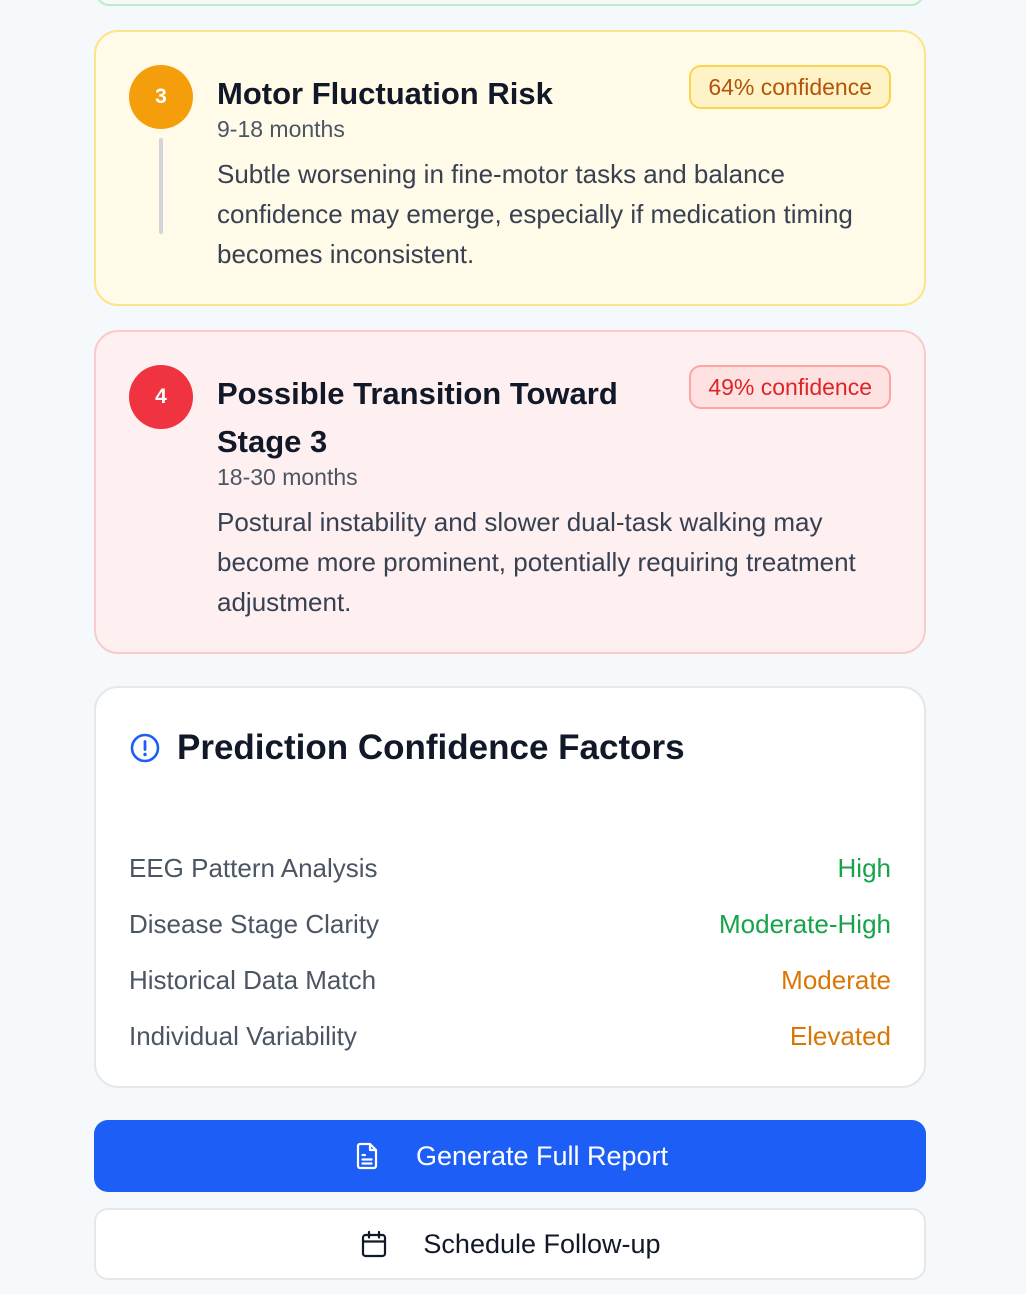 This screenshot has width=1026, height=1294. Describe the element at coordinates (805, 923) in the screenshot. I see `factor-value: Moderate-High` at that location.